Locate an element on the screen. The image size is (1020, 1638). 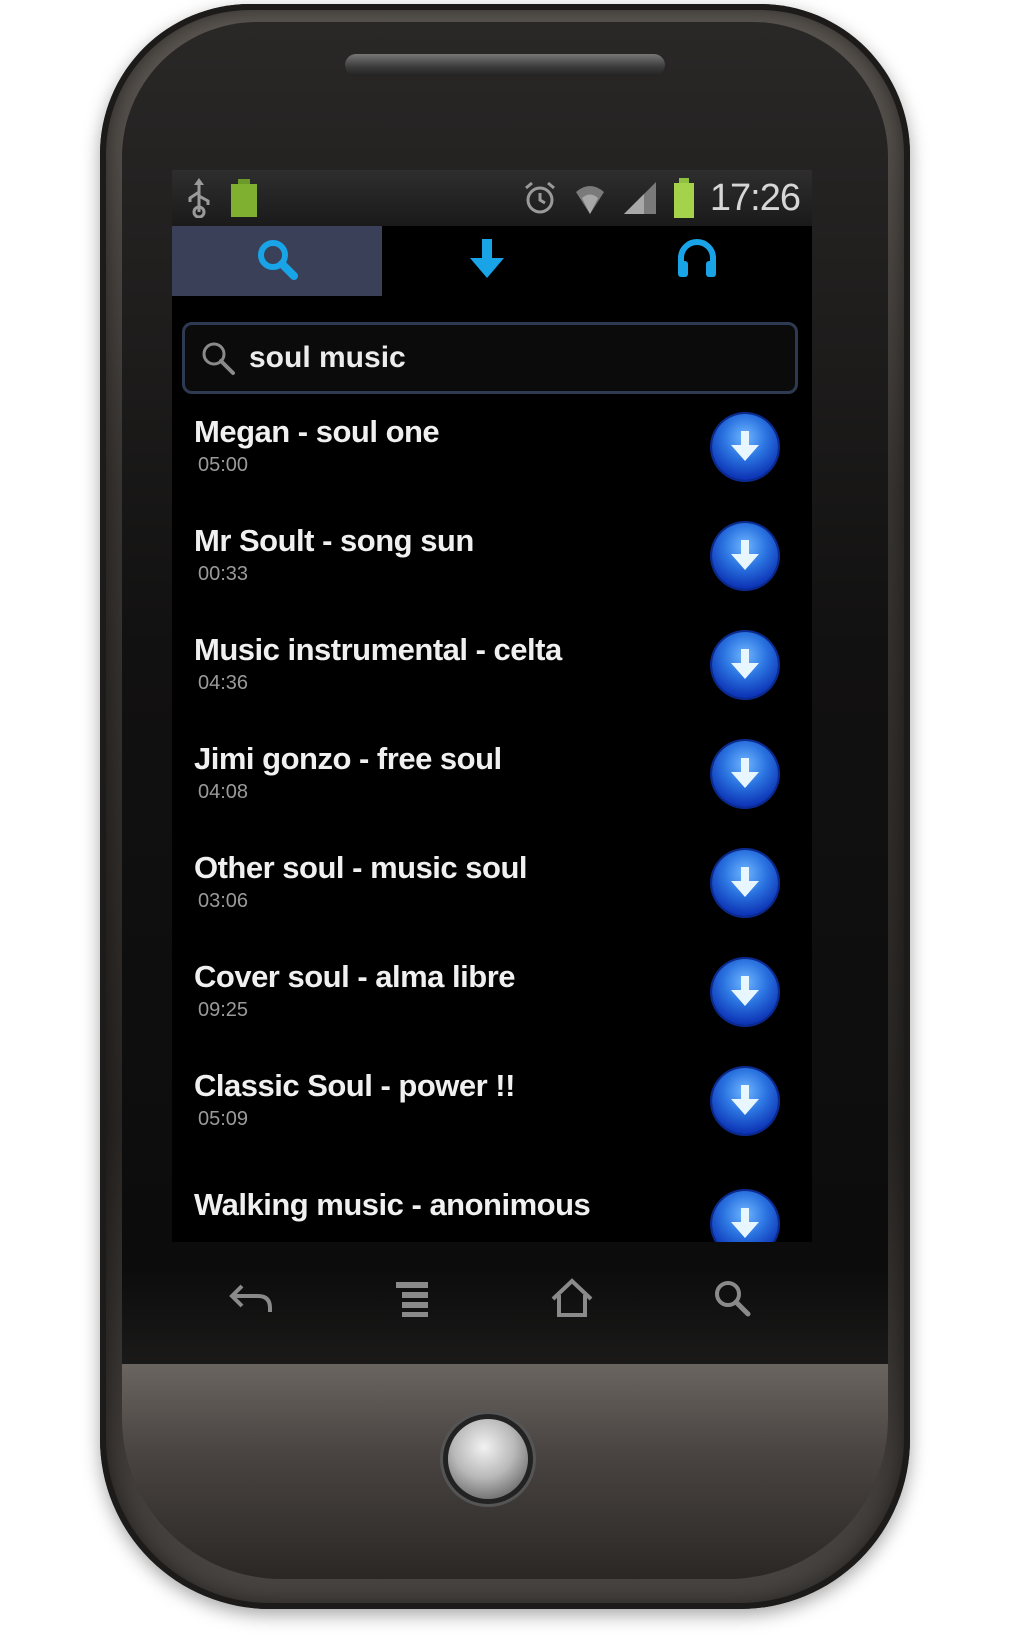
song-title: Cover soul - alma libre is located at coordinates (355, 976).